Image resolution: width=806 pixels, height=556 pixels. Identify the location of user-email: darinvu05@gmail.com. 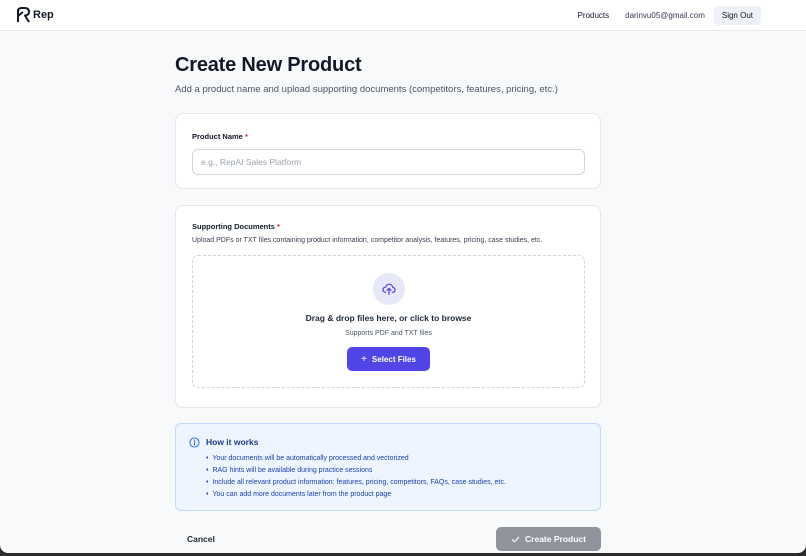
(665, 15).